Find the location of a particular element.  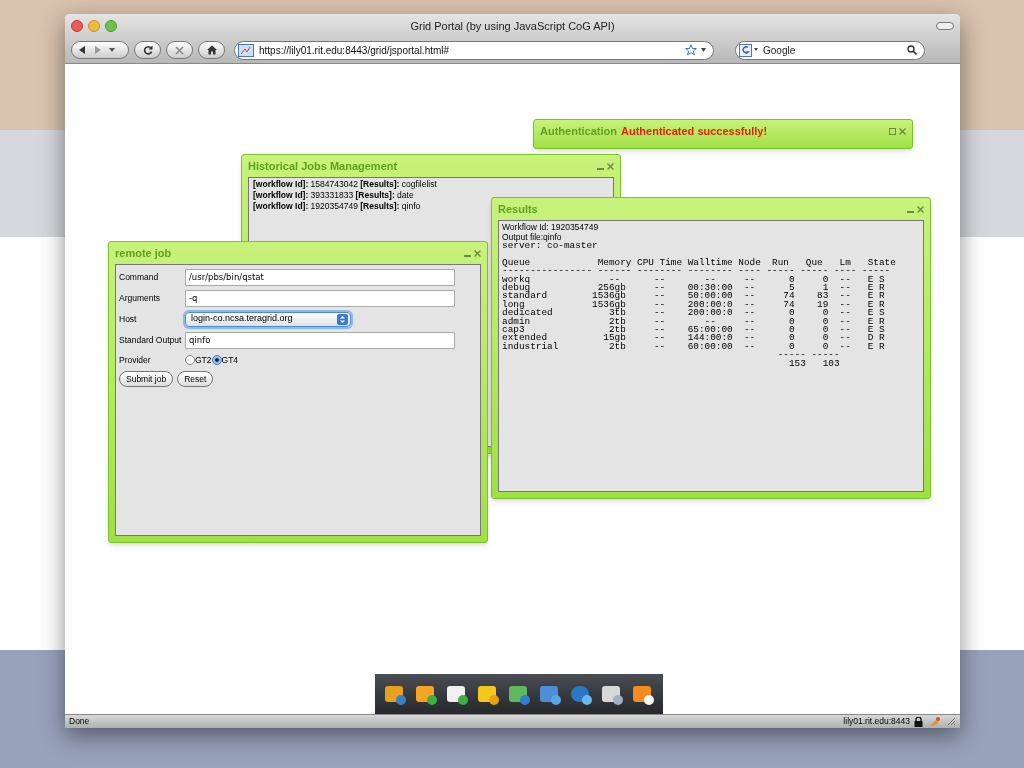

form-button: Submit job is located at coordinates (146, 379).